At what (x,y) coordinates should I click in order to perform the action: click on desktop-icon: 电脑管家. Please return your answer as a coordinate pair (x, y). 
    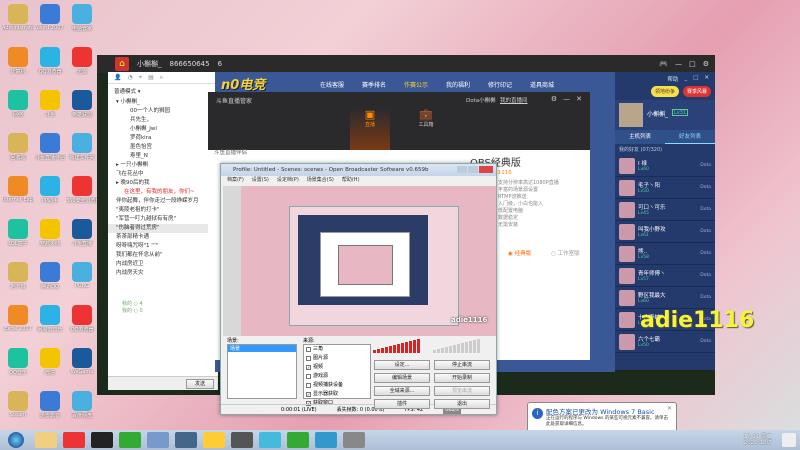
    Looking at the image, I should click on (82, 18).